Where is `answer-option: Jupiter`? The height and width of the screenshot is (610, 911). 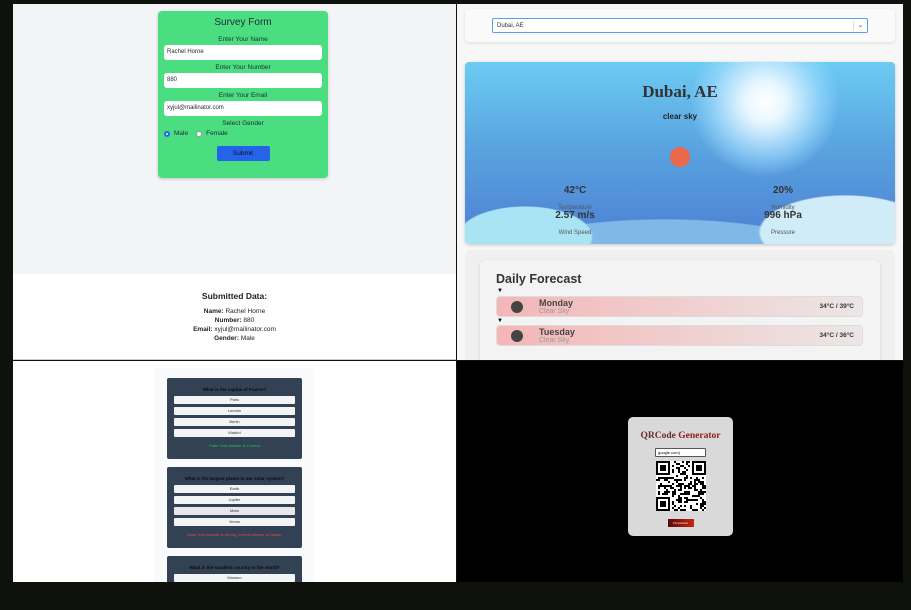 answer-option: Jupiter is located at coordinates (234, 500).